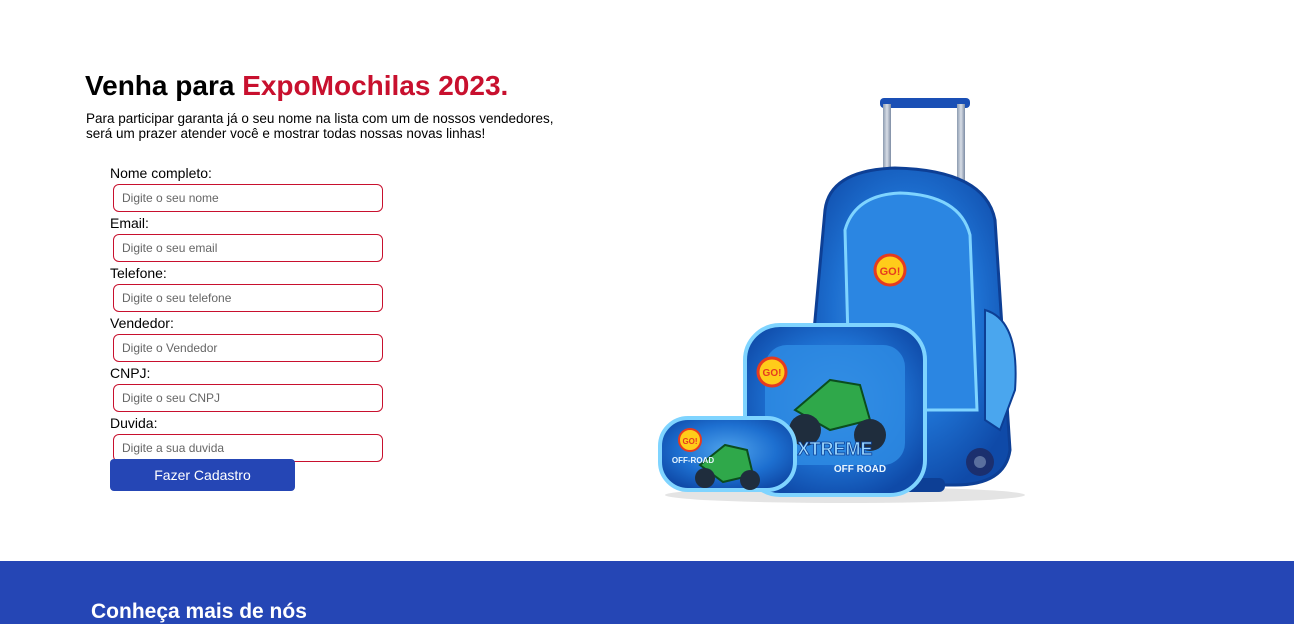 This screenshot has width=1294, height=625. I want to click on title-prefix: Venha para, so click(164, 85).